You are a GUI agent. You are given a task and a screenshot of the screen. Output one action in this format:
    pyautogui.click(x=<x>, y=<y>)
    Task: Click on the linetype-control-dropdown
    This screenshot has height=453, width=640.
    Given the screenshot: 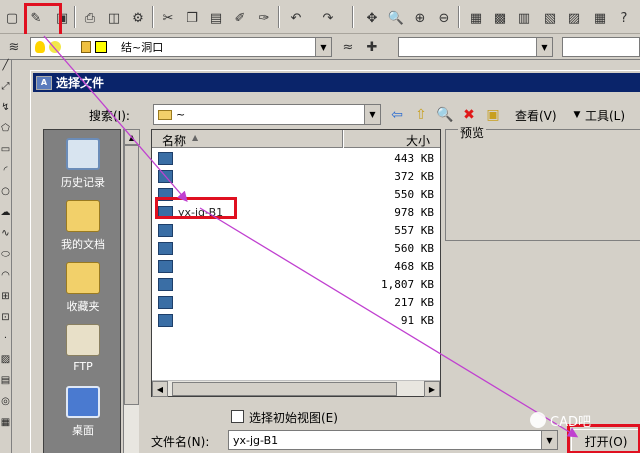 What is the action you would take?
    pyautogui.click(x=601, y=47)
    